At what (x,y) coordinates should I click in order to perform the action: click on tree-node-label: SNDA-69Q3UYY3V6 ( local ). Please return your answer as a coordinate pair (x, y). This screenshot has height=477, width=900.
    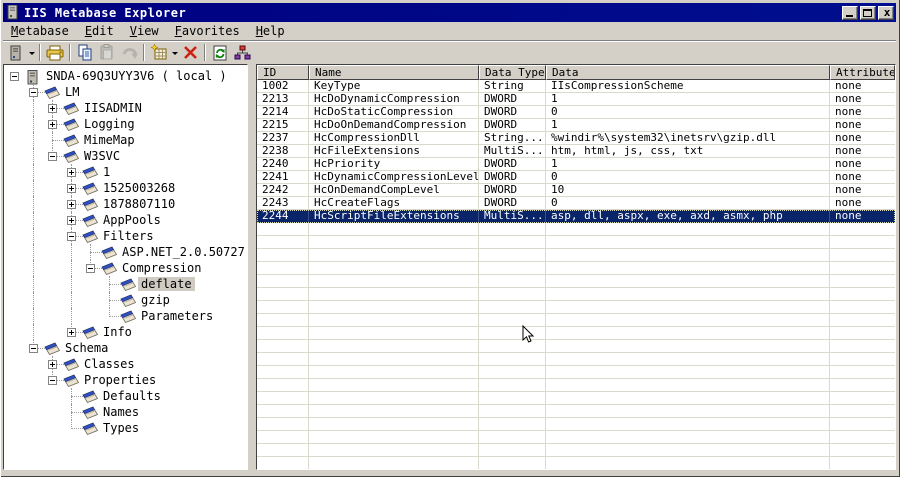
    Looking at the image, I should click on (136, 76).